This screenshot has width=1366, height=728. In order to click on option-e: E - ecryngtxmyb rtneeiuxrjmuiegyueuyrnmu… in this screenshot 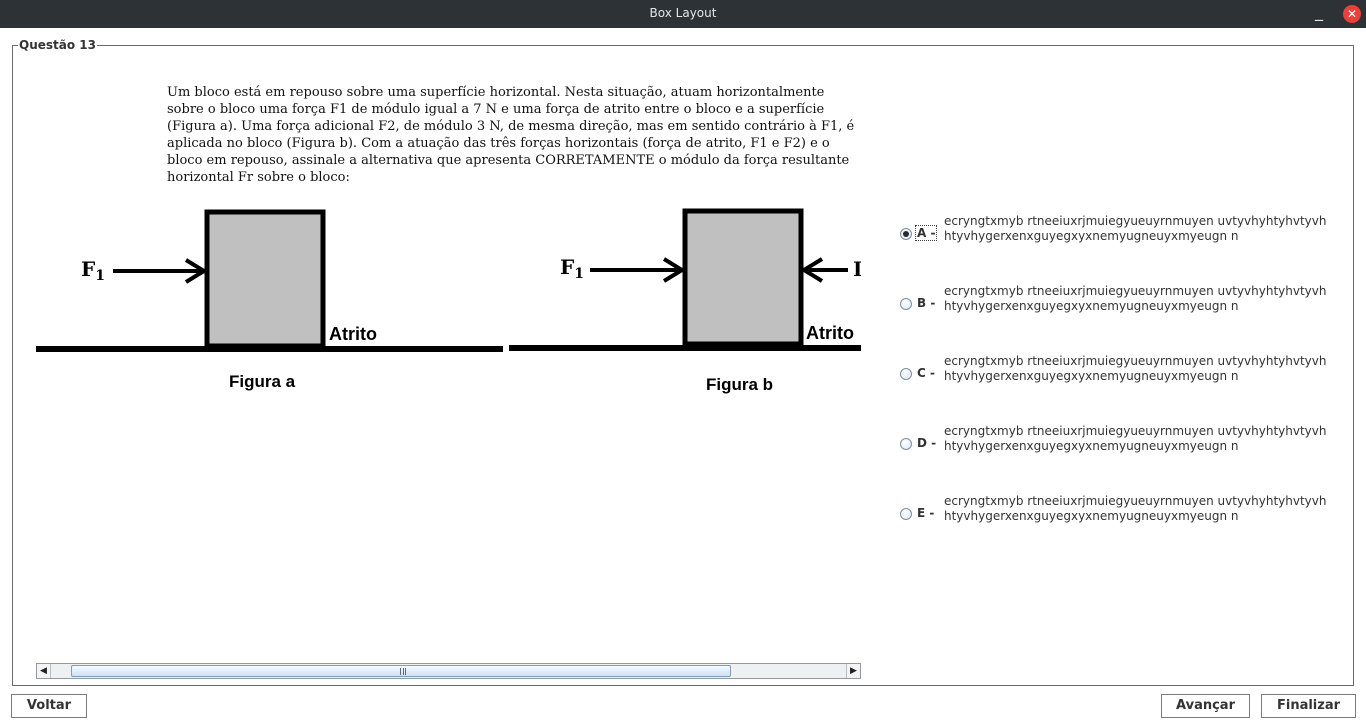, I will do `click(1120, 517)`.